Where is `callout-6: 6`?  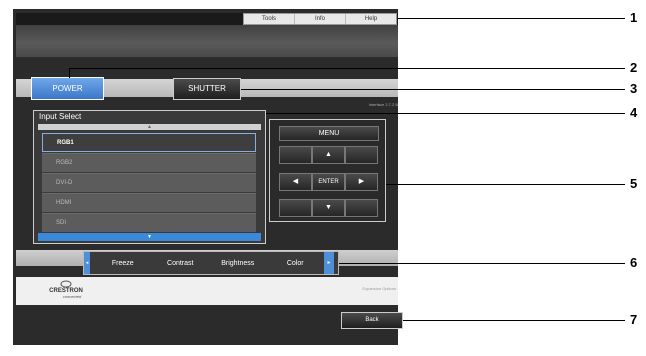 callout-6: 6 is located at coordinates (634, 262).